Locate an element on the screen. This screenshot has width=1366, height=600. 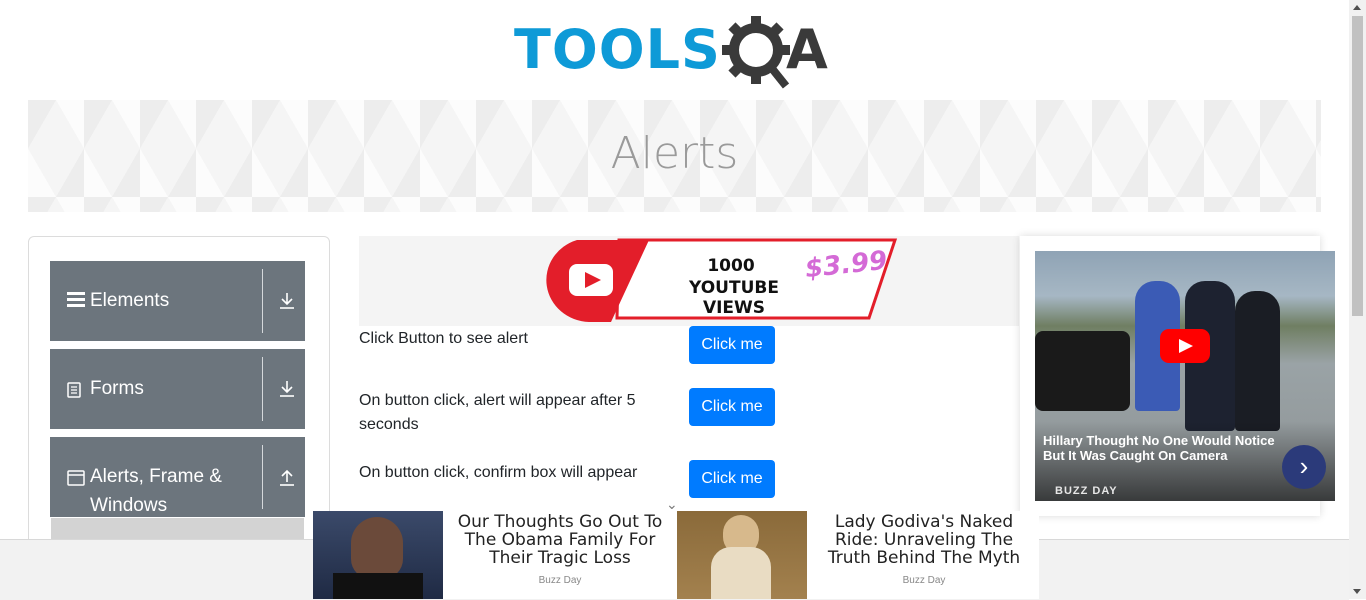
play-icon is located at coordinates (1185, 346).